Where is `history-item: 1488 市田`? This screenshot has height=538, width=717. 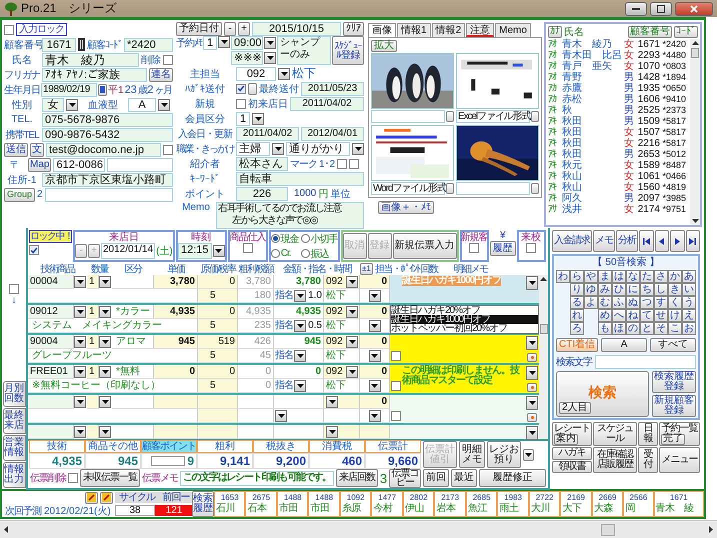 history-item: 1488 市田 is located at coordinates (292, 504).